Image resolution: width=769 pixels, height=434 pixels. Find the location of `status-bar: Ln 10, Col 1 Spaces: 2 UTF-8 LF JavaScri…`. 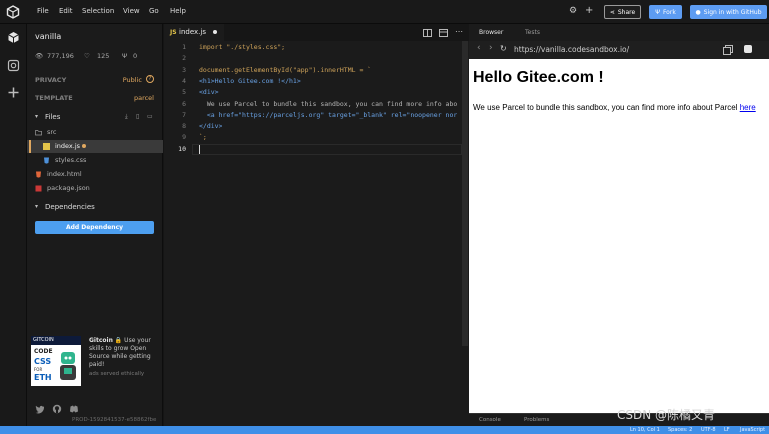

status-bar: Ln 10, Col 1 Spaces: 2 UTF-8 LF JavaScri… is located at coordinates (384, 430).